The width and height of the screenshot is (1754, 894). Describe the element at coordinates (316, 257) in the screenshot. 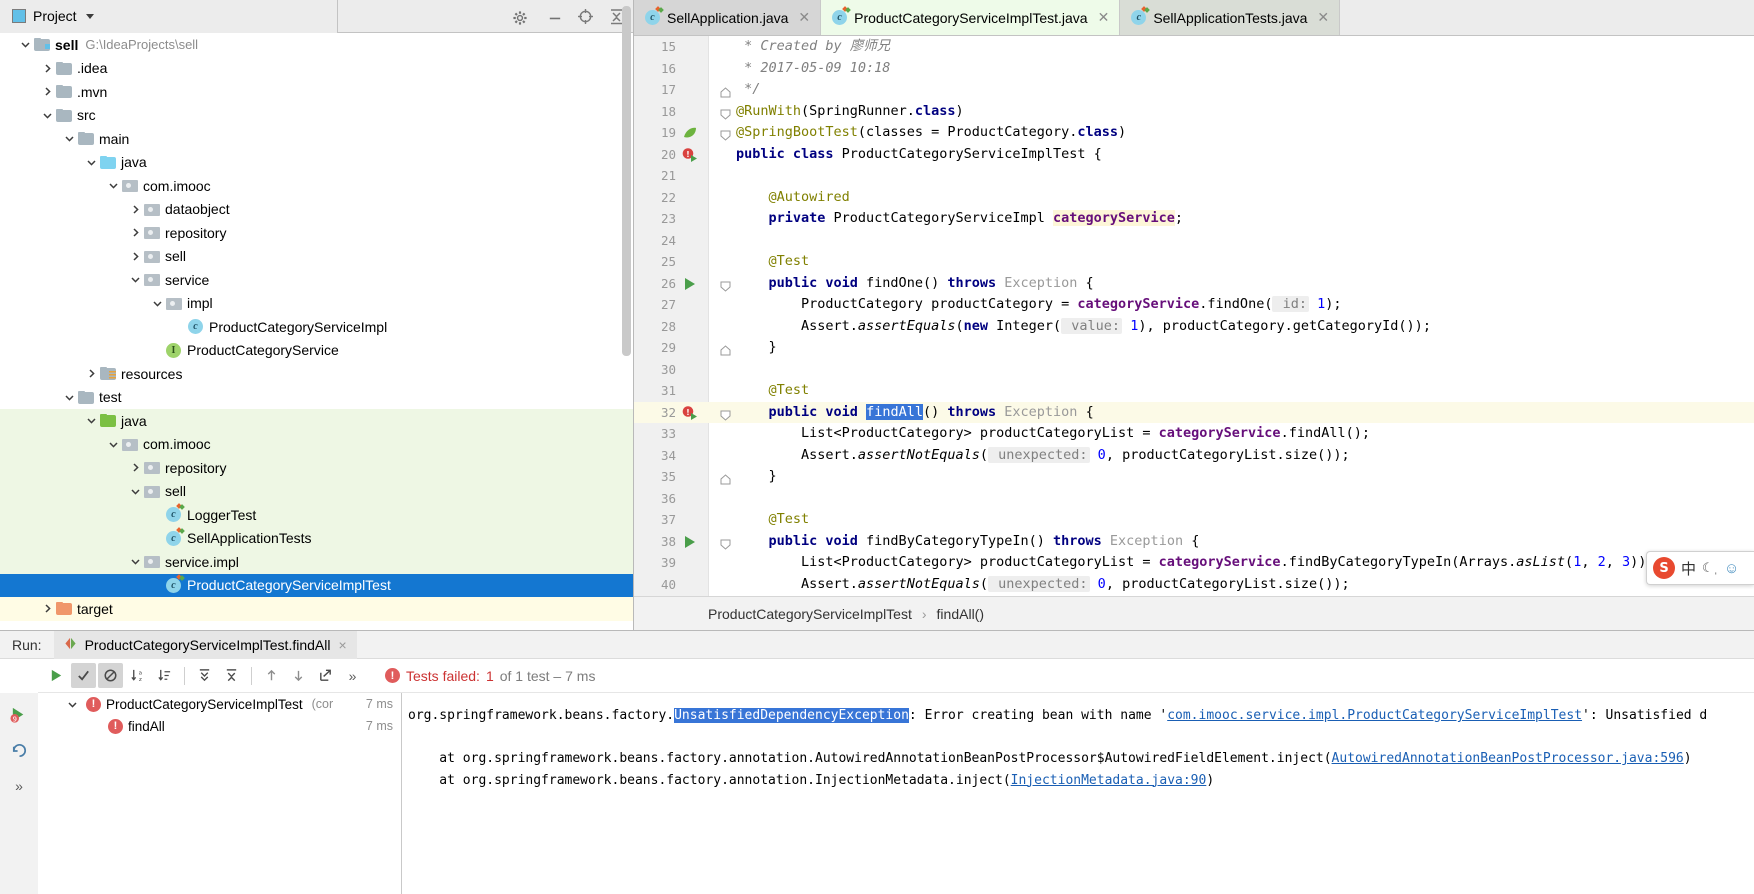

I see `tree-node-sell: sell` at that location.